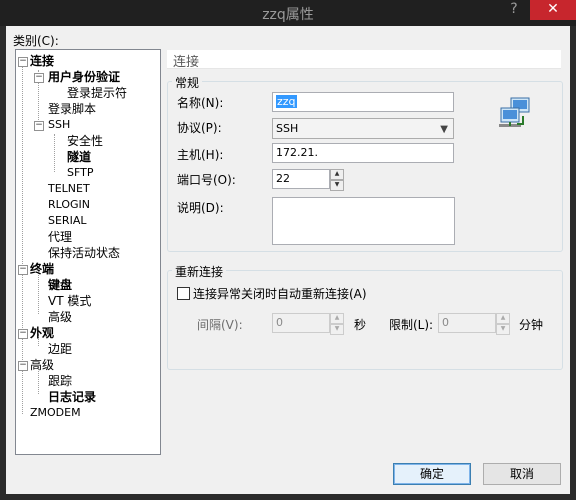 The width and height of the screenshot is (576, 500). I want to click on interval-label: 间隔(V):, so click(220, 325).